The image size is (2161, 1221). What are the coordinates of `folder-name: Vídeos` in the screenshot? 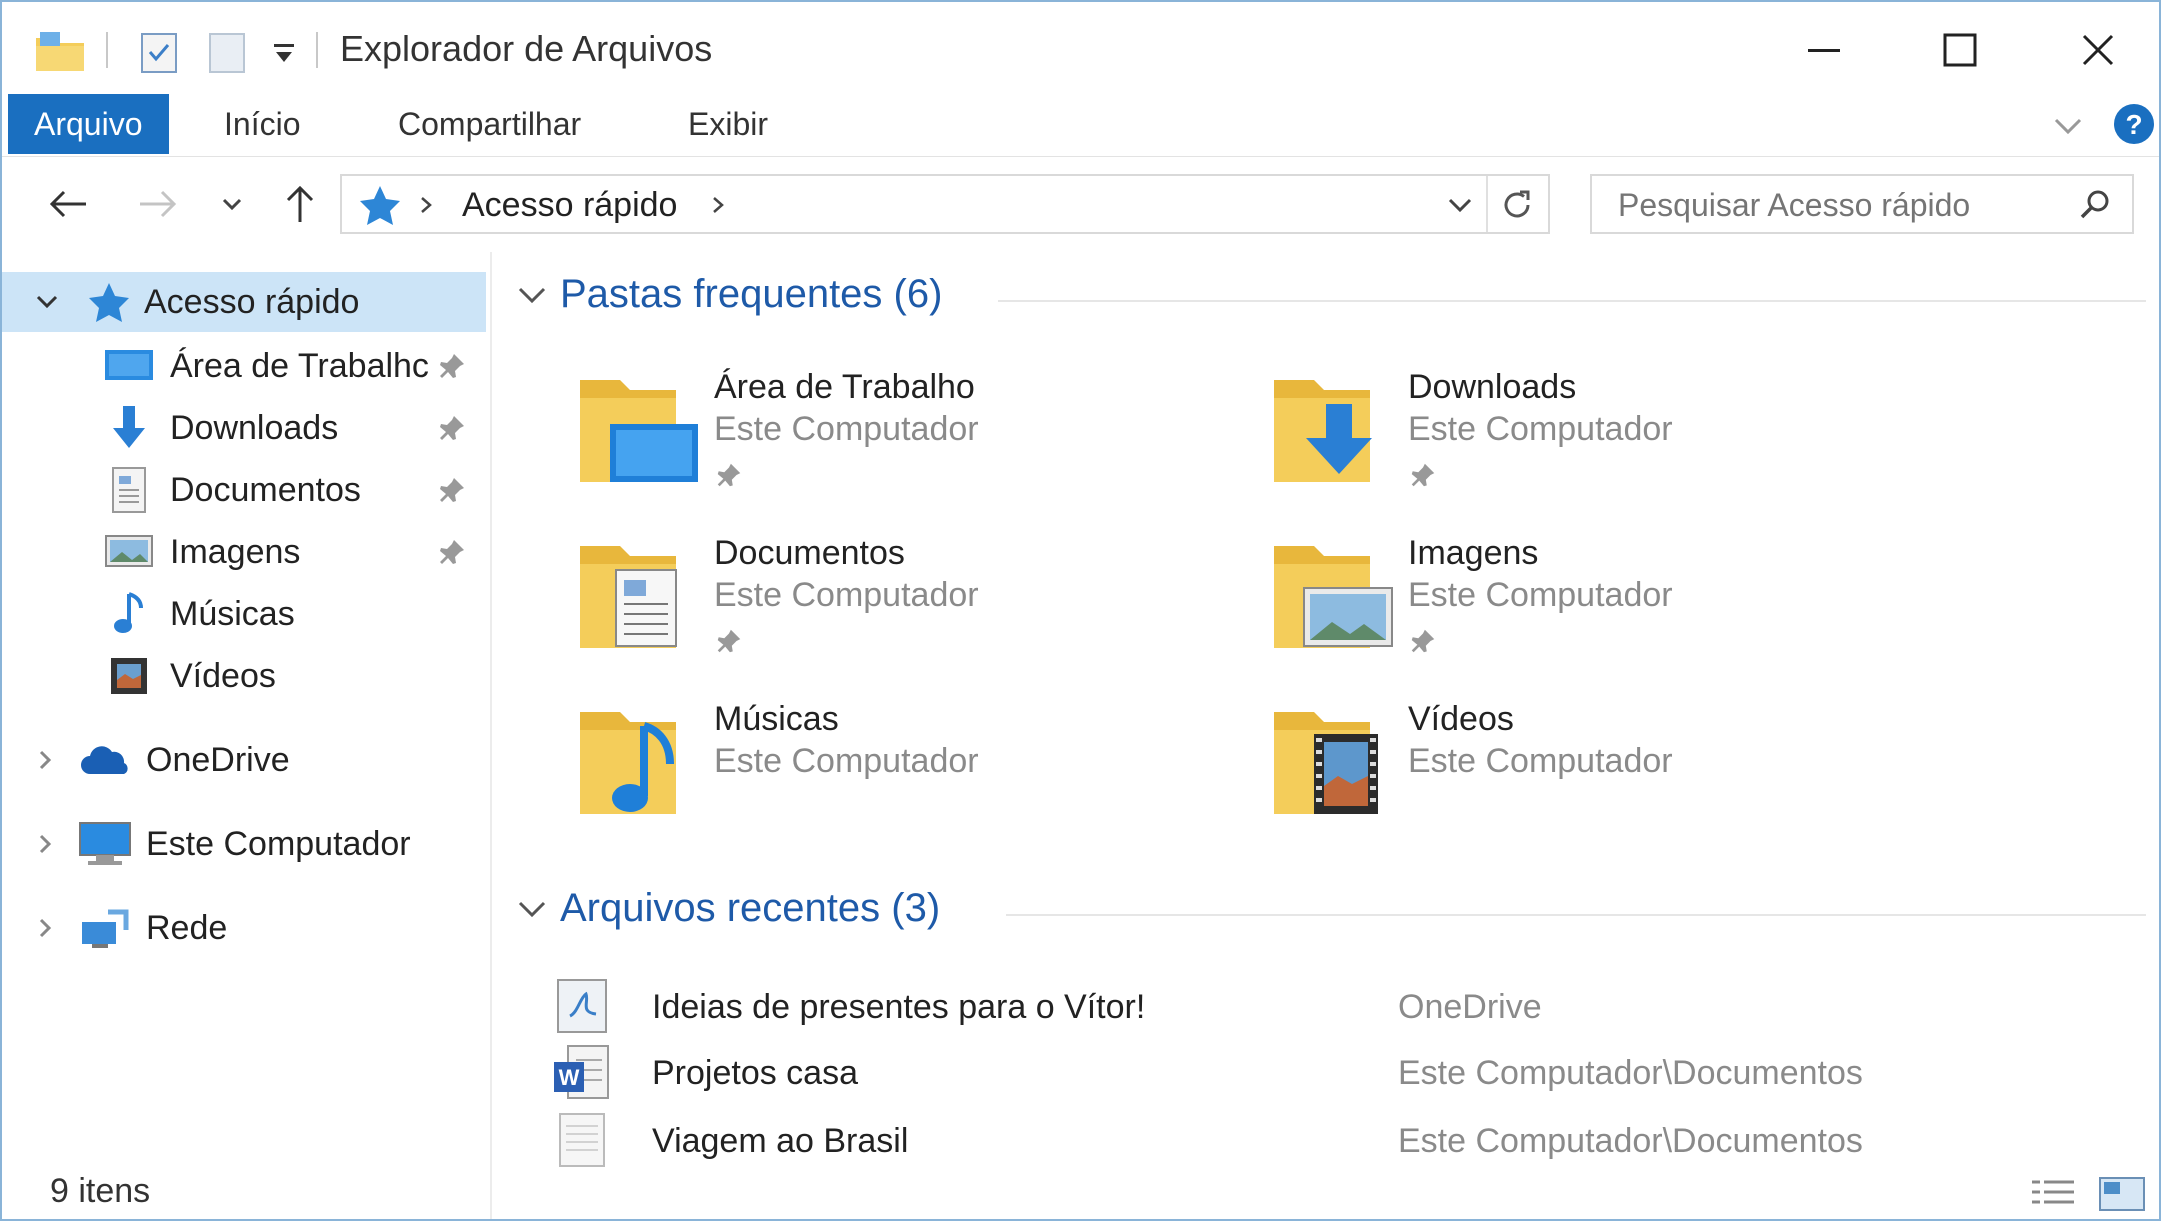 It's located at (1461, 719).